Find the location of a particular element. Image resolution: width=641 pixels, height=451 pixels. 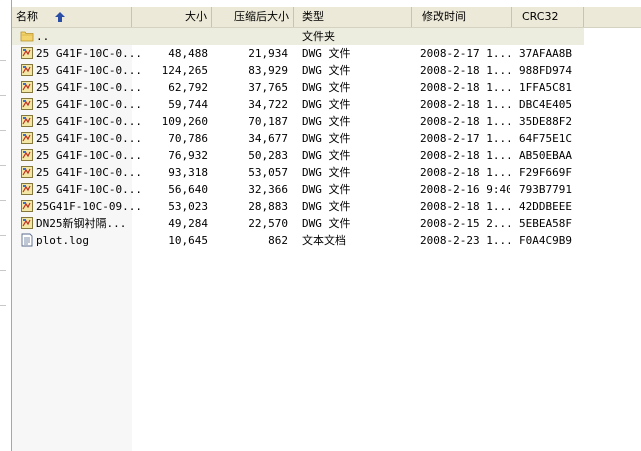

list-item-name: plot.log is located at coordinates (62, 240).